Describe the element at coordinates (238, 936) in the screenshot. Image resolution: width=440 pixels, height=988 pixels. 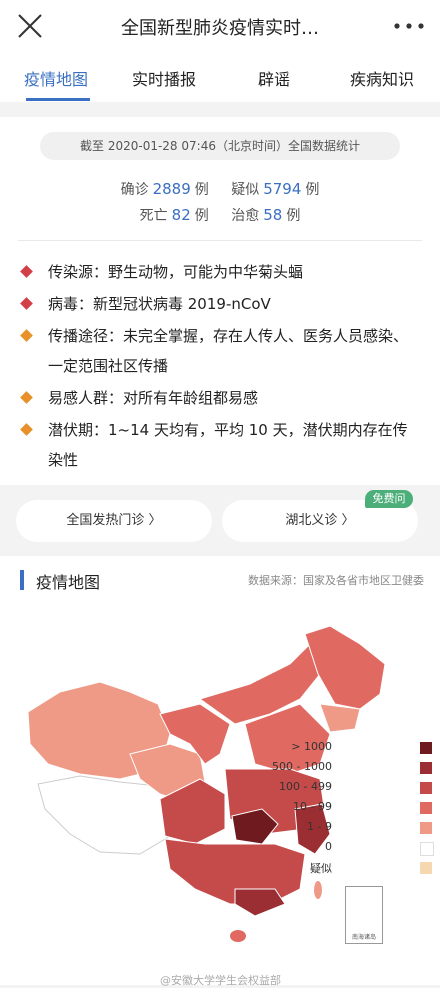
I see `region-hainan` at that location.